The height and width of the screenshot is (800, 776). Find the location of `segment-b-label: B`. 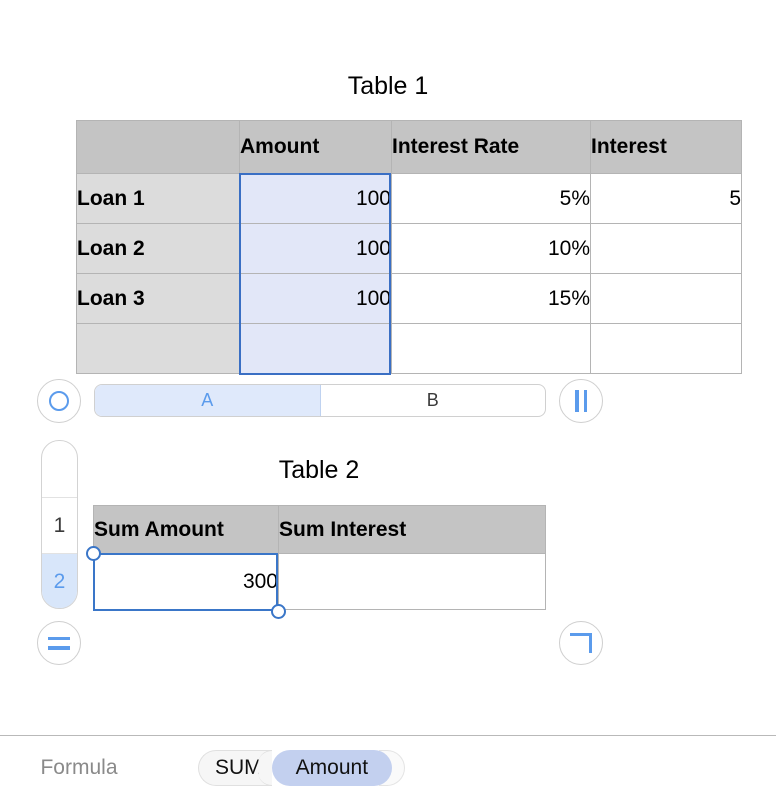

segment-b-label: B is located at coordinates (432, 400).